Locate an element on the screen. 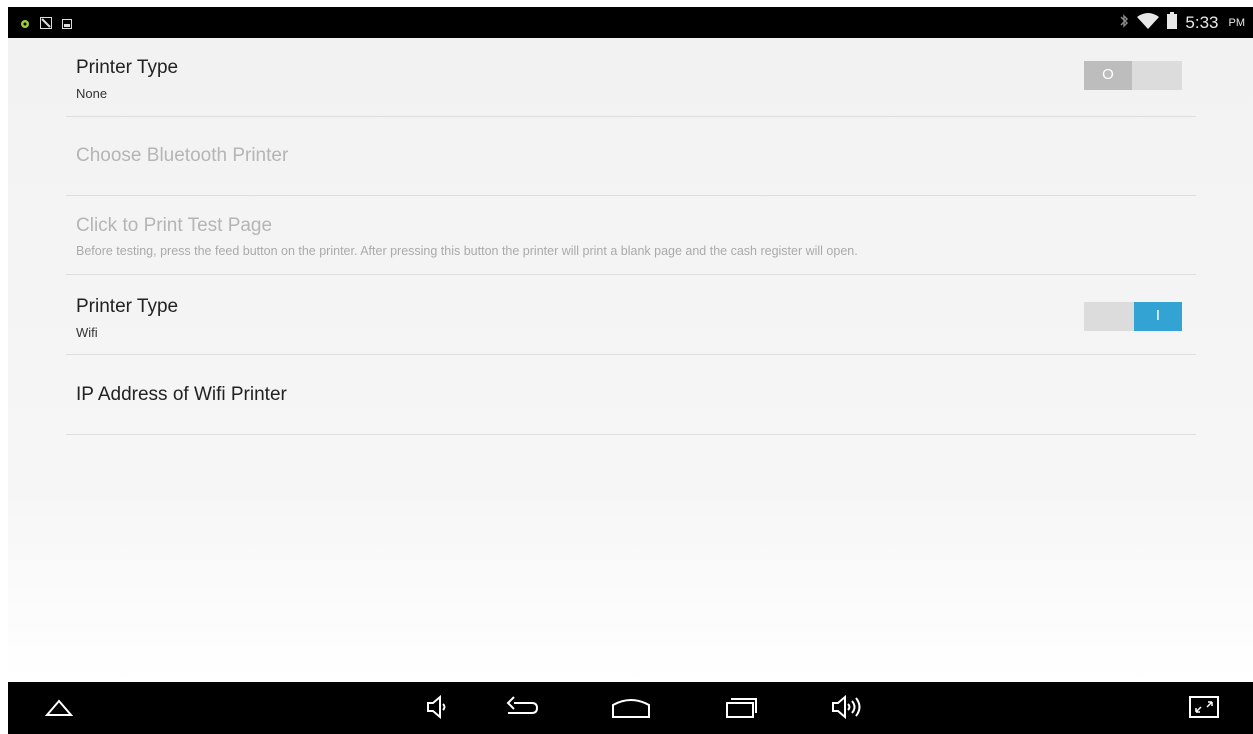  volume-down-icon is located at coordinates (438, 709).